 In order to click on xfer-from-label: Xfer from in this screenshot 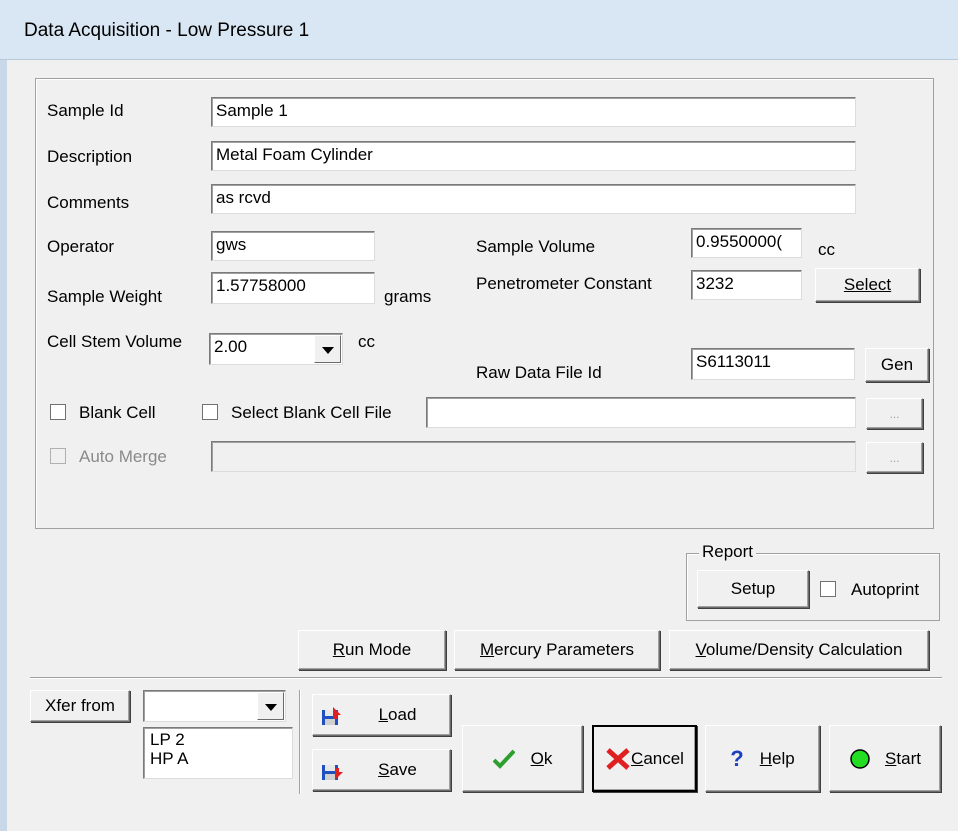, I will do `click(80, 705)`.